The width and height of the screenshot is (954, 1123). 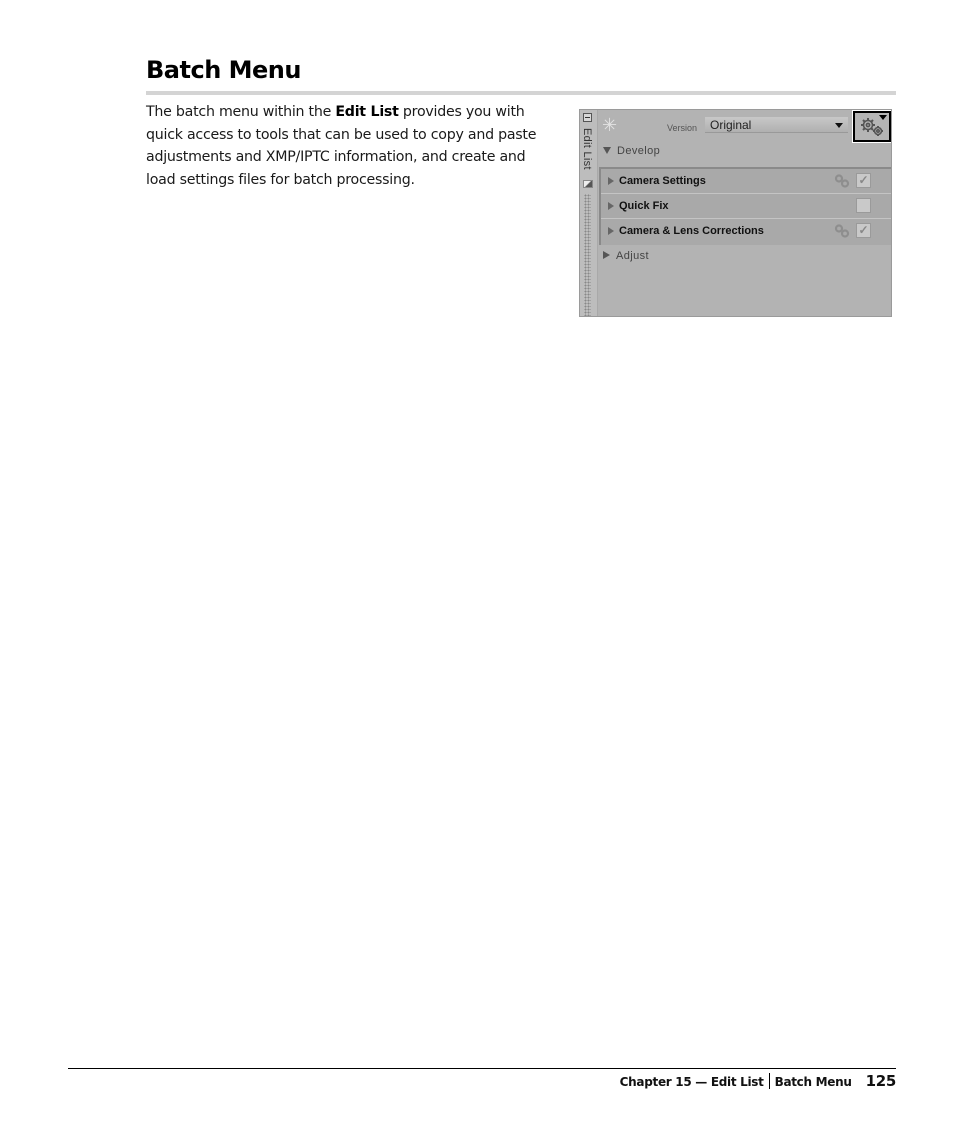 What do you see at coordinates (607, 150) in the screenshot?
I see `expanded-triangle-icon` at bounding box center [607, 150].